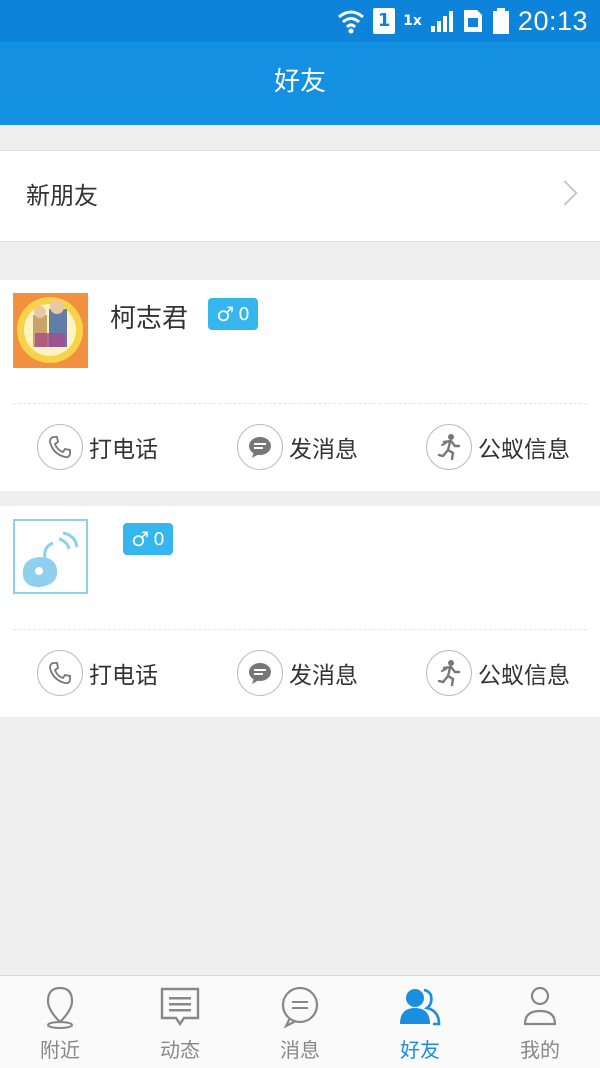  Describe the element at coordinates (300, 196) in the screenshot. I see `new-friends-row: 新朋友` at that location.